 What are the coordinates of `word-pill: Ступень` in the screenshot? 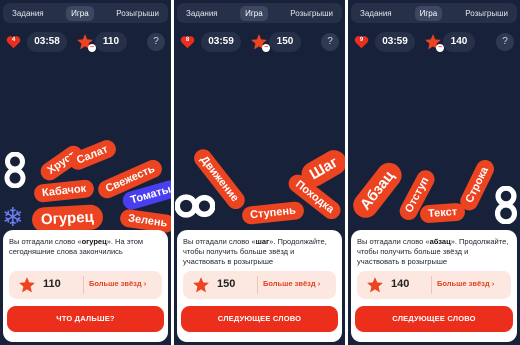 It's located at (273, 213).